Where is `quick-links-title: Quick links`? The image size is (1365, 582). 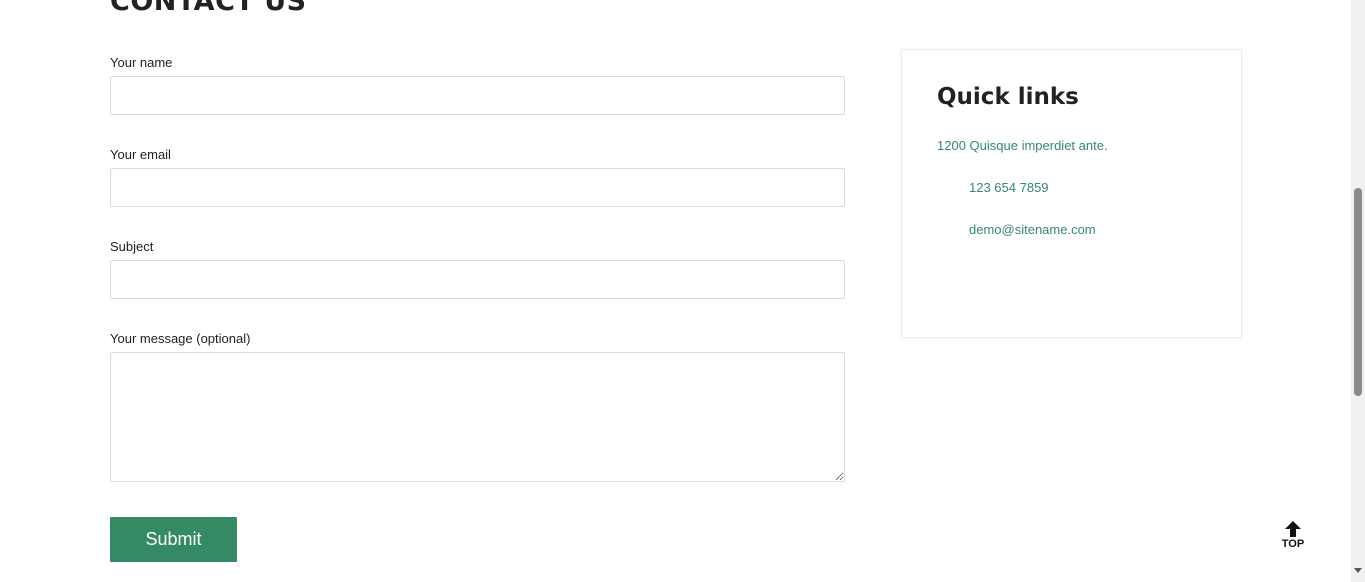
quick-links-title: Quick links is located at coordinates (1008, 97).